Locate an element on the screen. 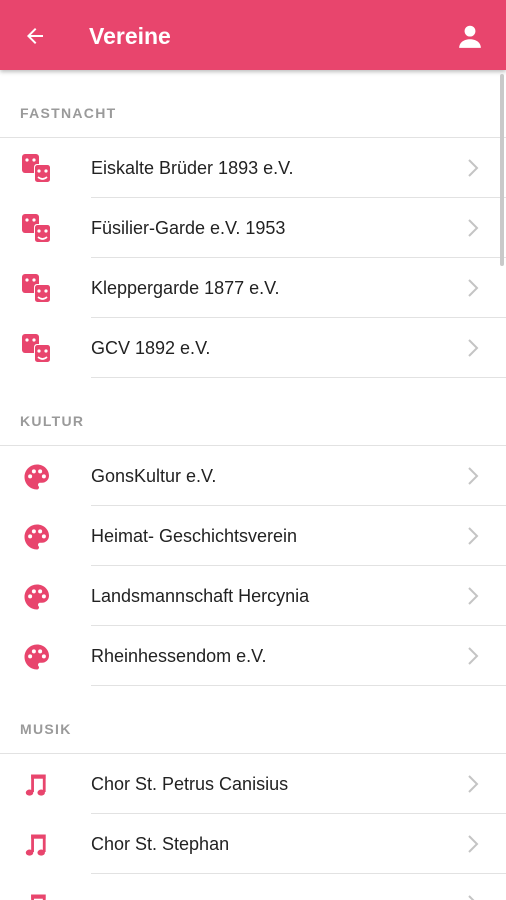 Image resolution: width=506 pixels, height=900 pixels. list-item-label: Heimat- Geschichtsverein is located at coordinates (194, 536).